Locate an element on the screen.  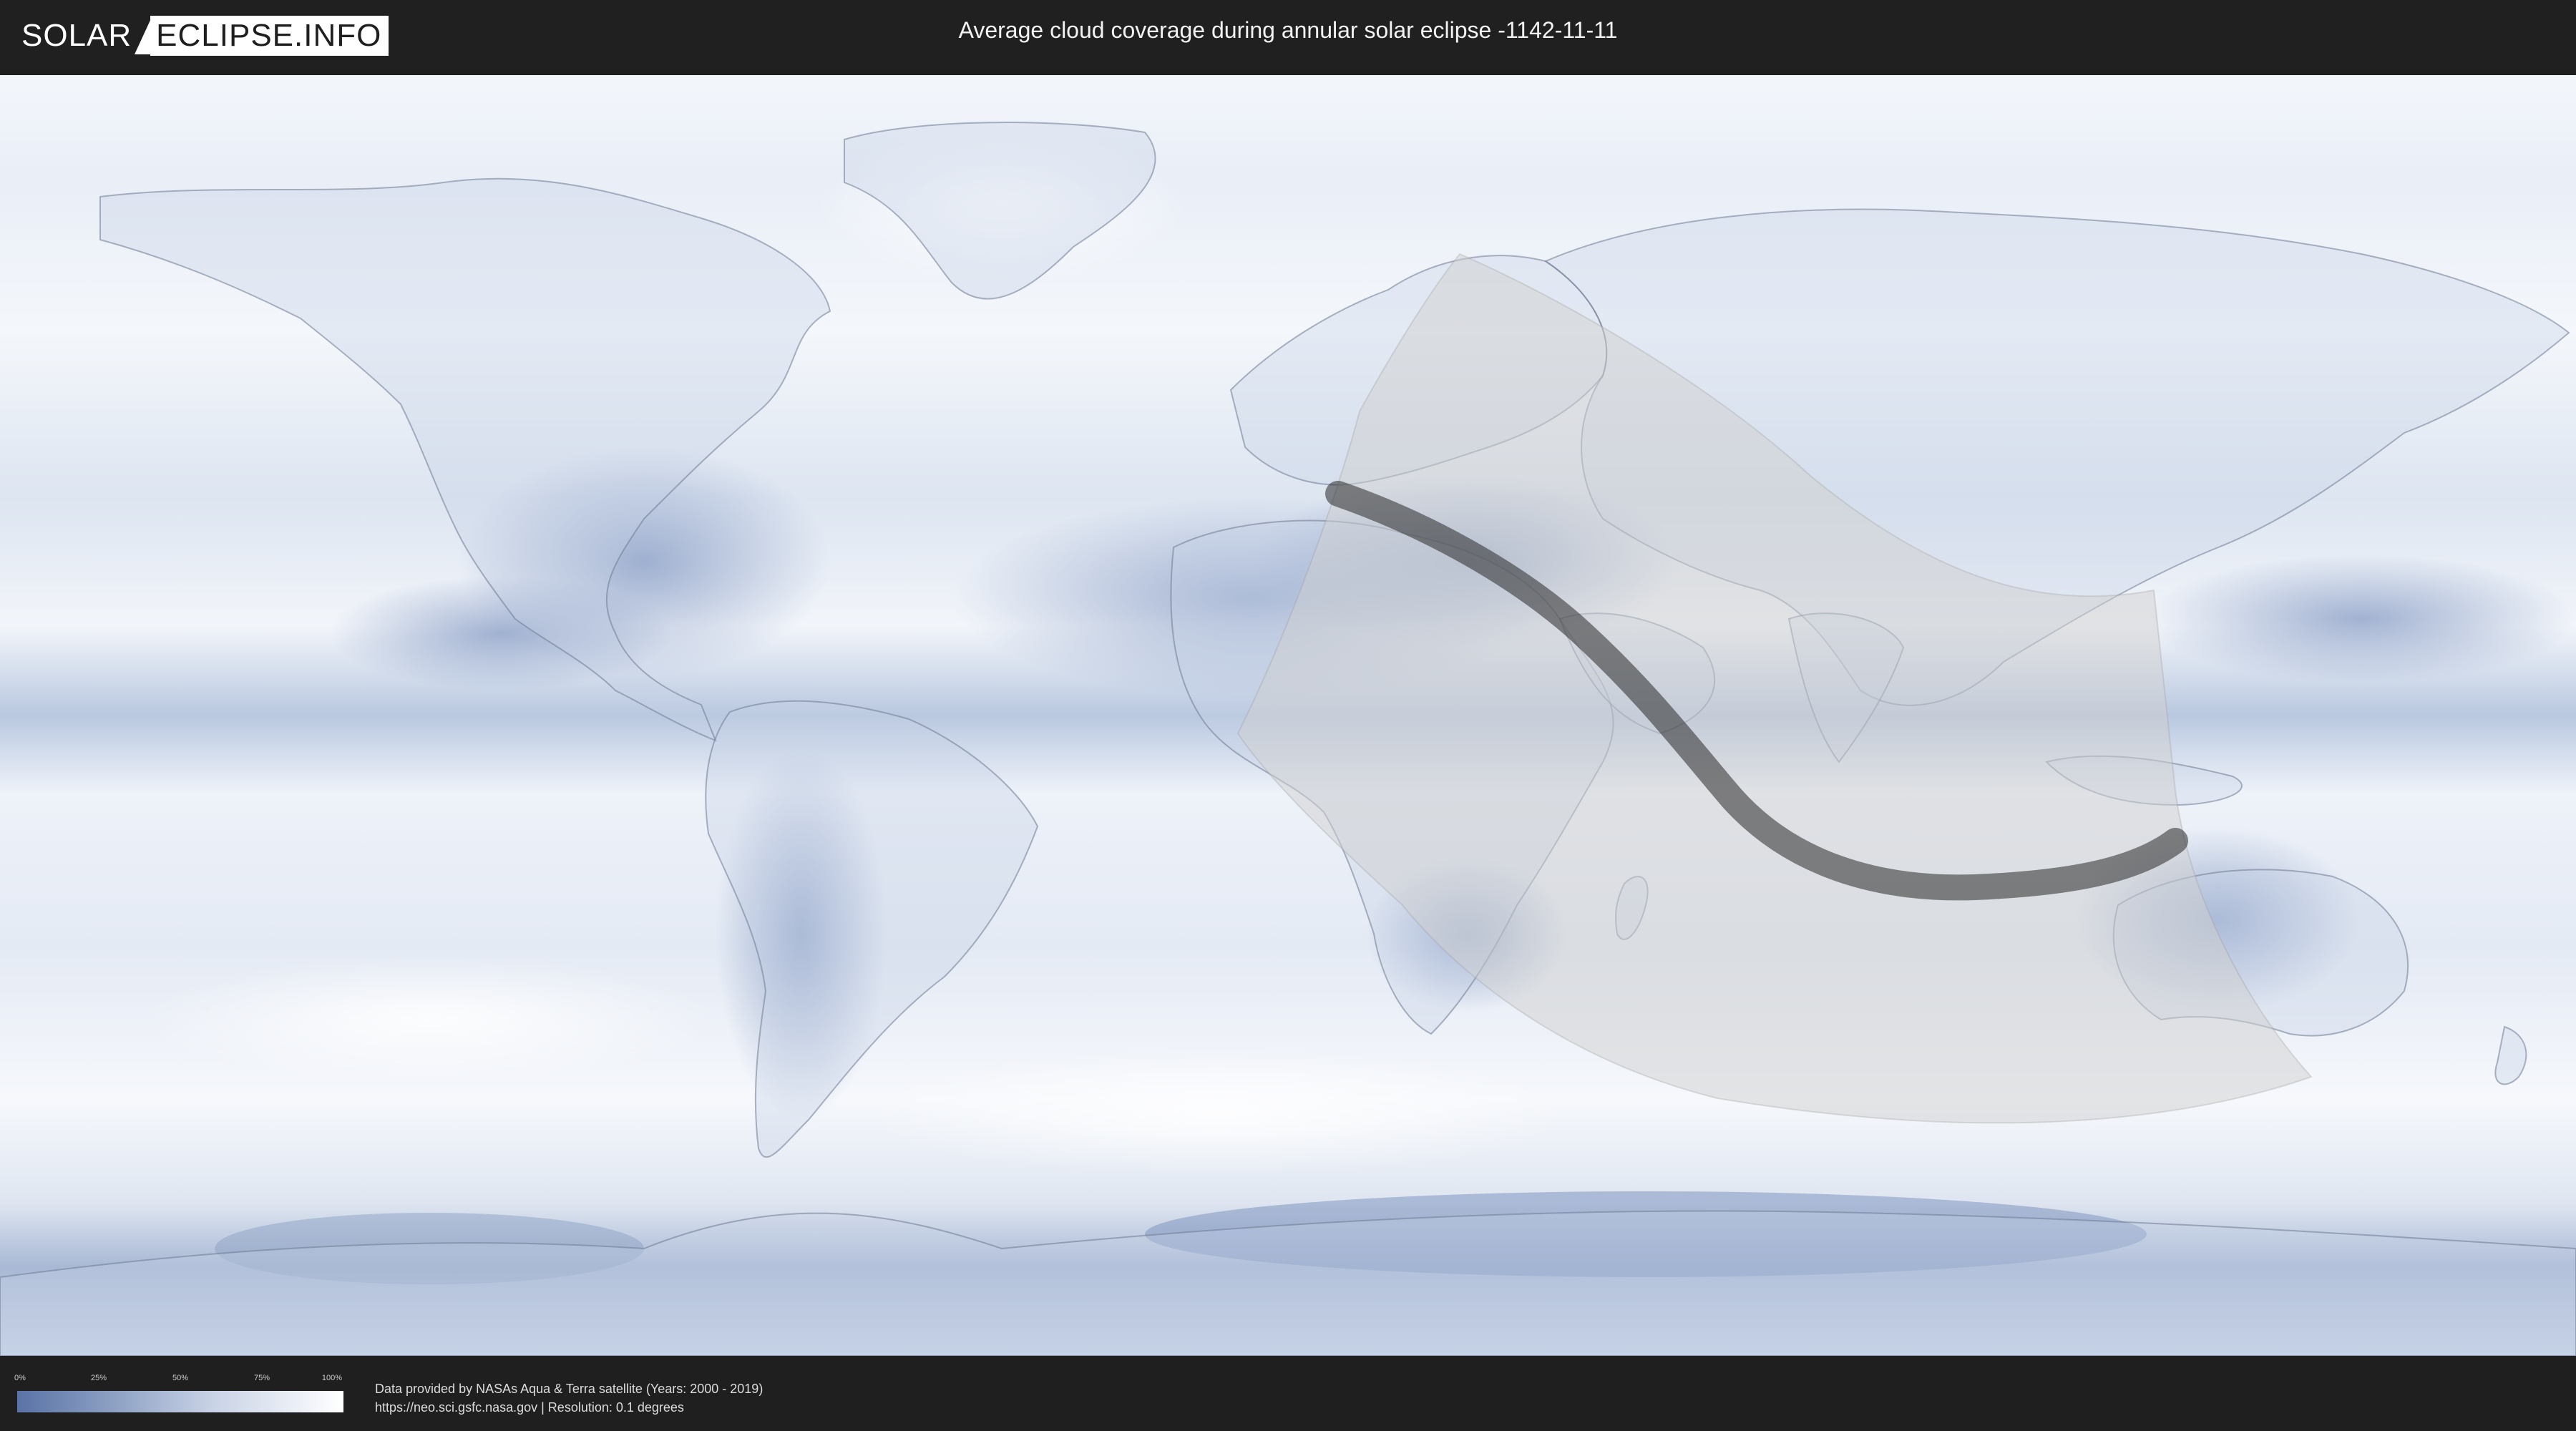
legend-tick-0: 0% is located at coordinates (20, 1378).